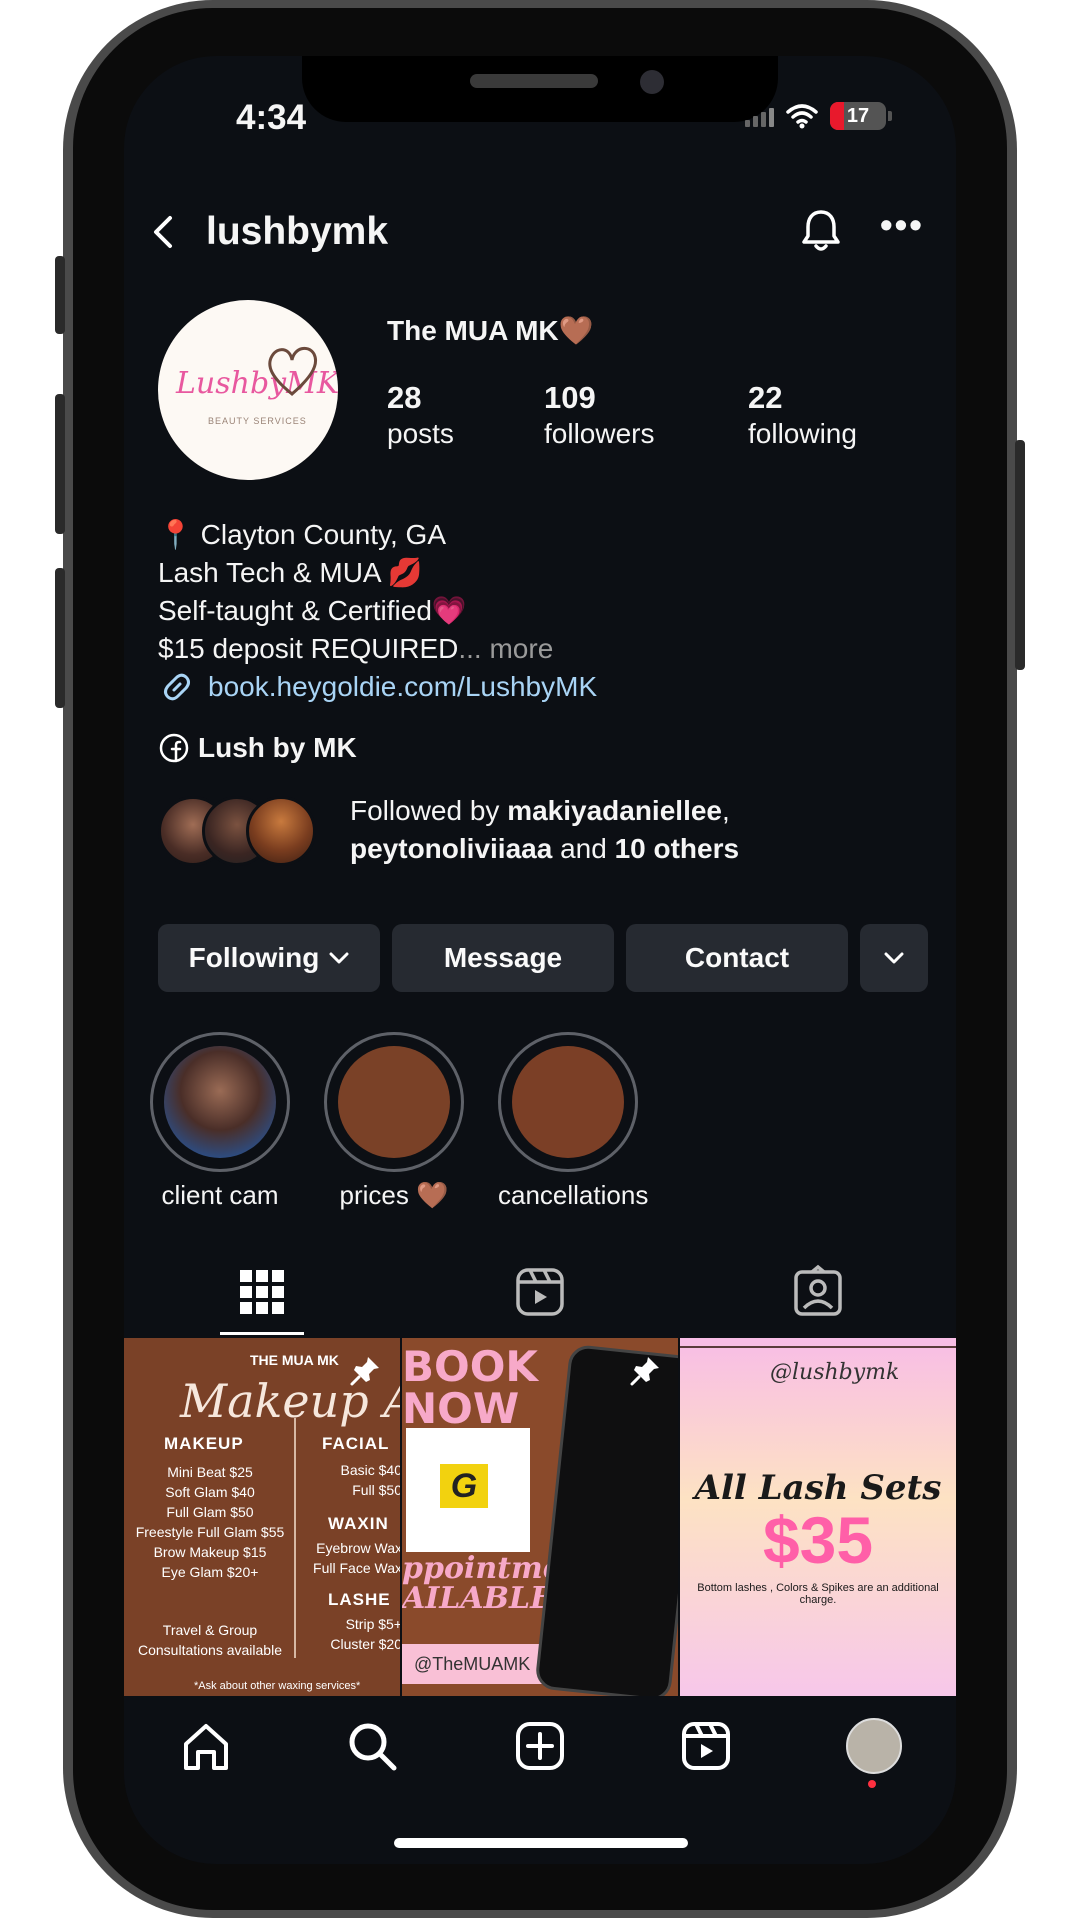 This screenshot has width=1080, height=1920. Describe the element at coordinates (902, 225) in the screenshot. I see `more-icon: •••` at that location.